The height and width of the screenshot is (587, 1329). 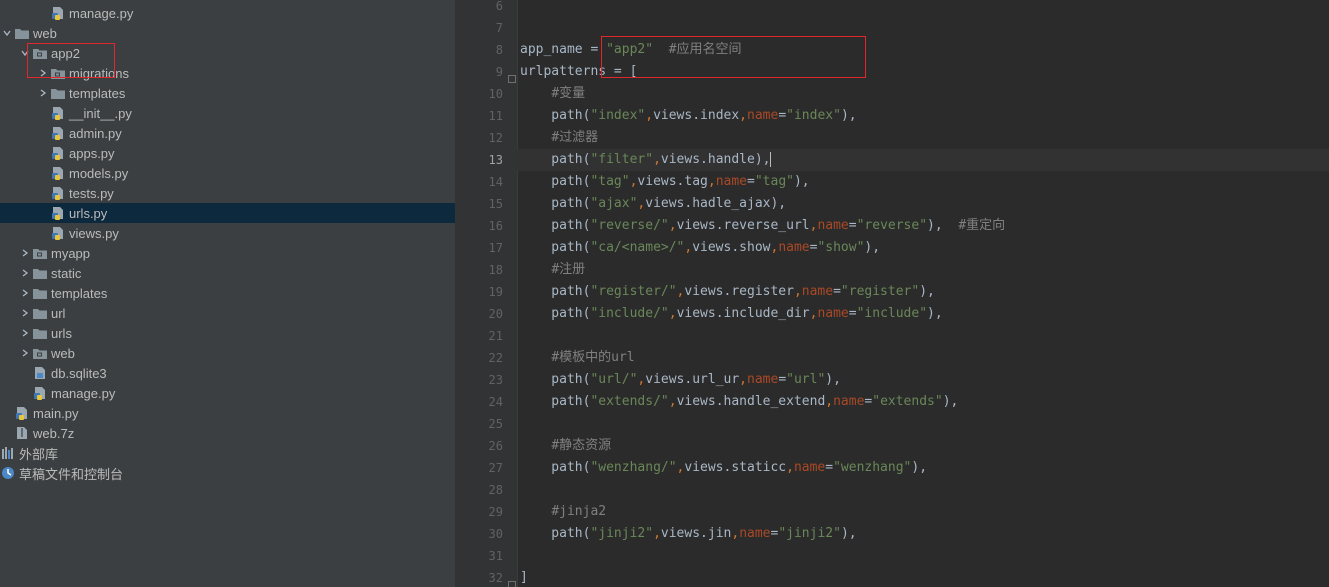 What do you see at coordinates (559, 138) in the screenshot?
I see `code-line: #过滤器` at bounding box center [559, 138].